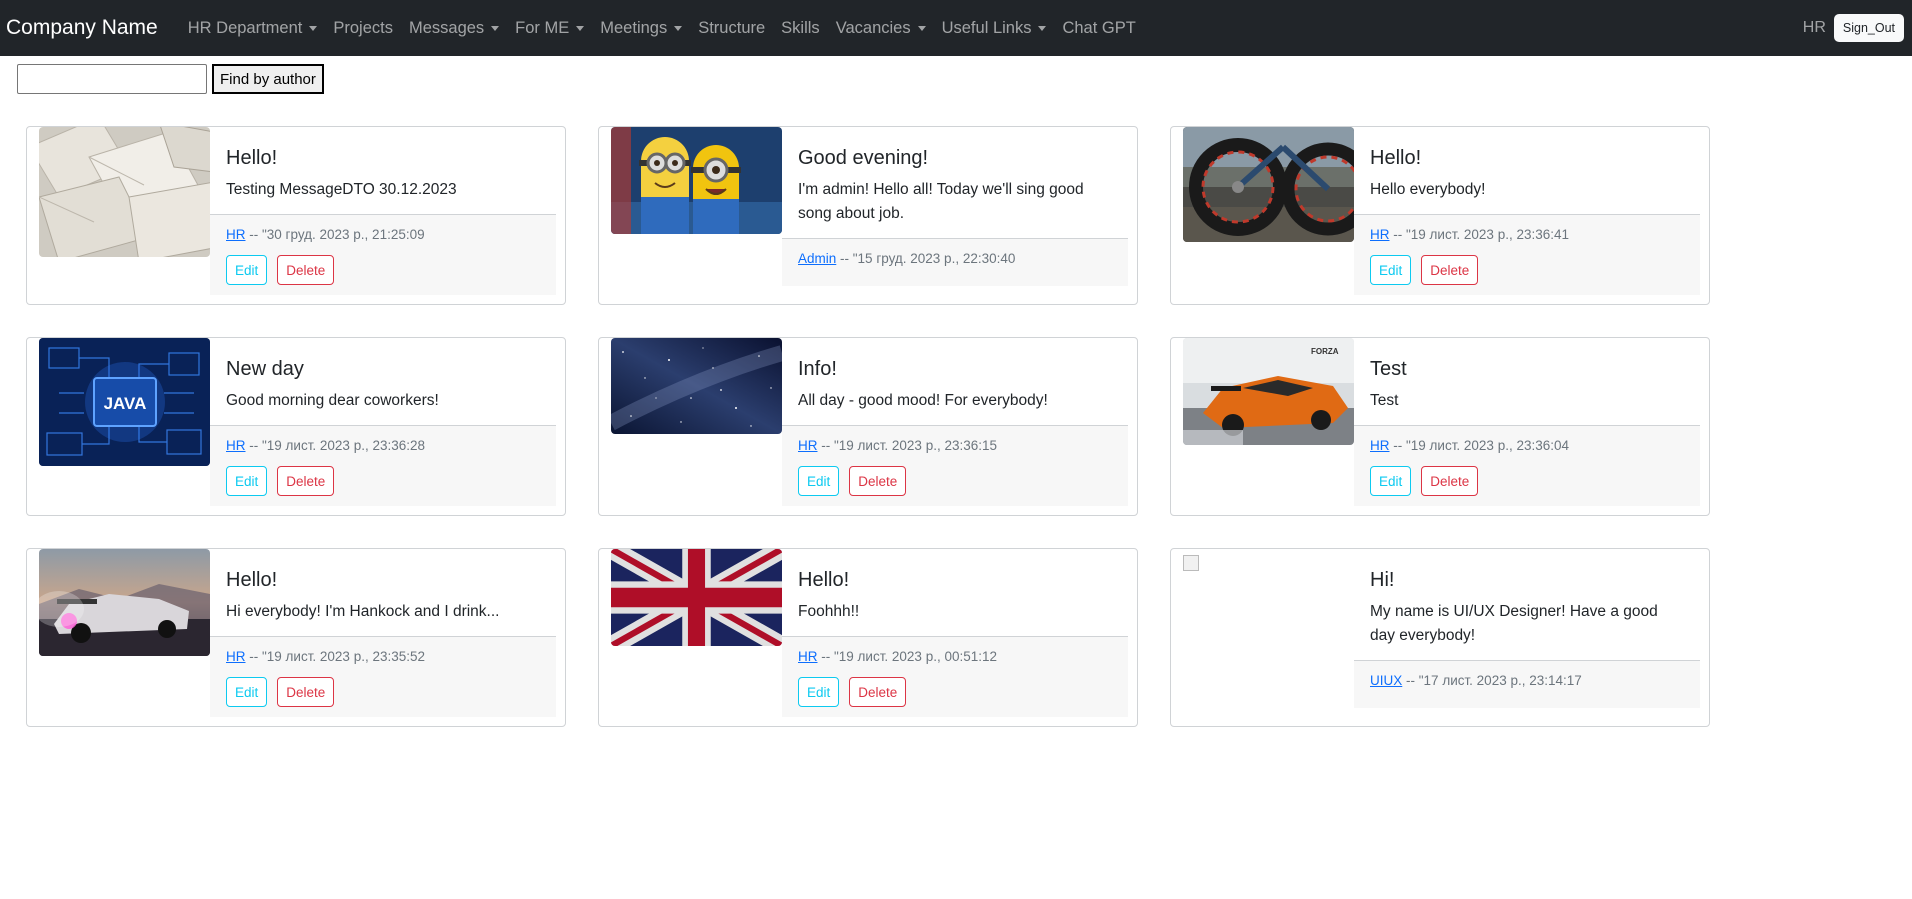 The image size is (1912, 899). What do you see at coordinates (1382, 580) in the screenshot?
I see `card-title: Hi!` at bounding box center [1382, 580].